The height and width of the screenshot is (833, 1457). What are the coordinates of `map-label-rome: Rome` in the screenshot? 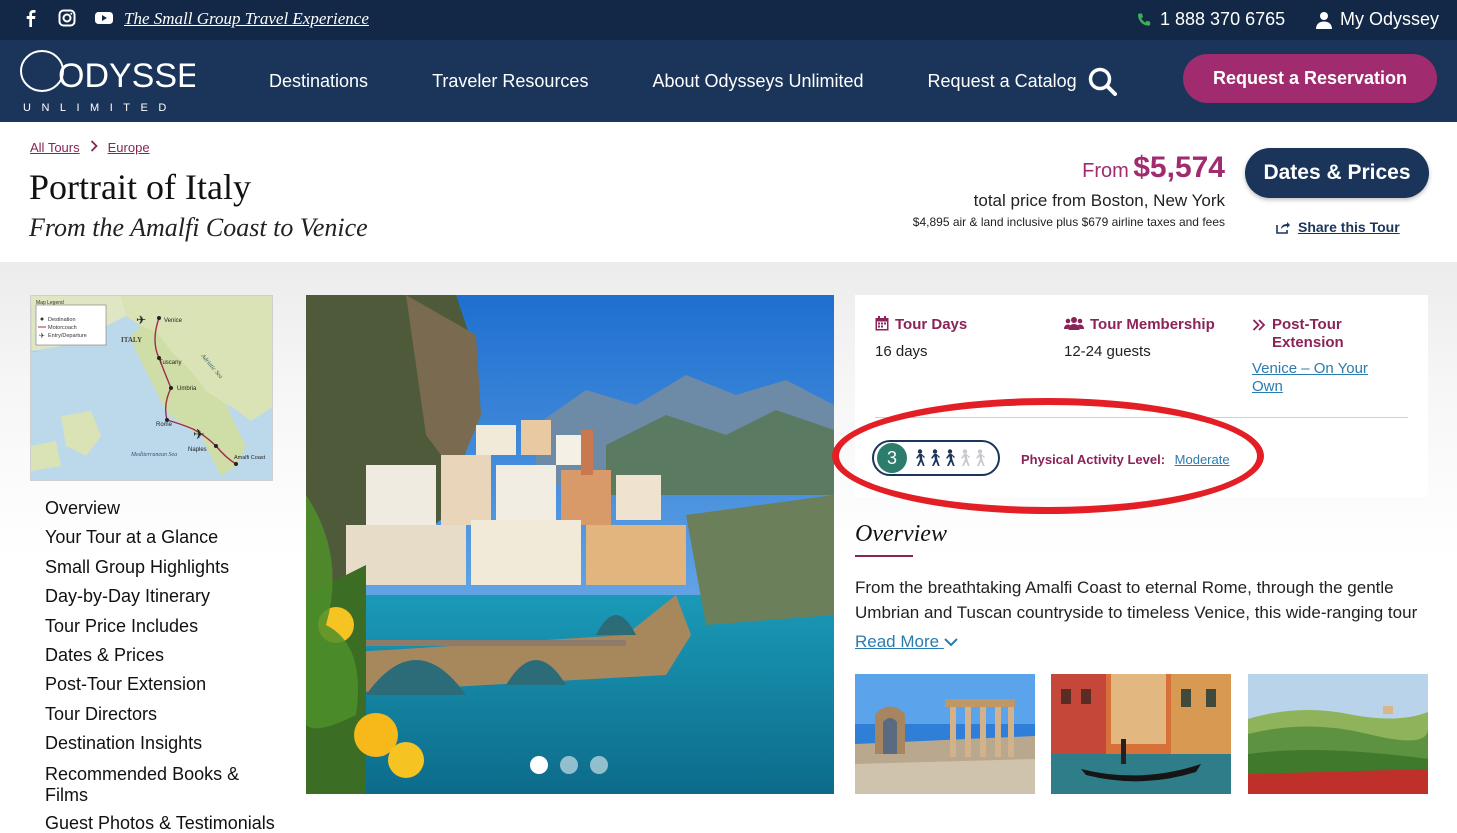 It's located at (164, 425).